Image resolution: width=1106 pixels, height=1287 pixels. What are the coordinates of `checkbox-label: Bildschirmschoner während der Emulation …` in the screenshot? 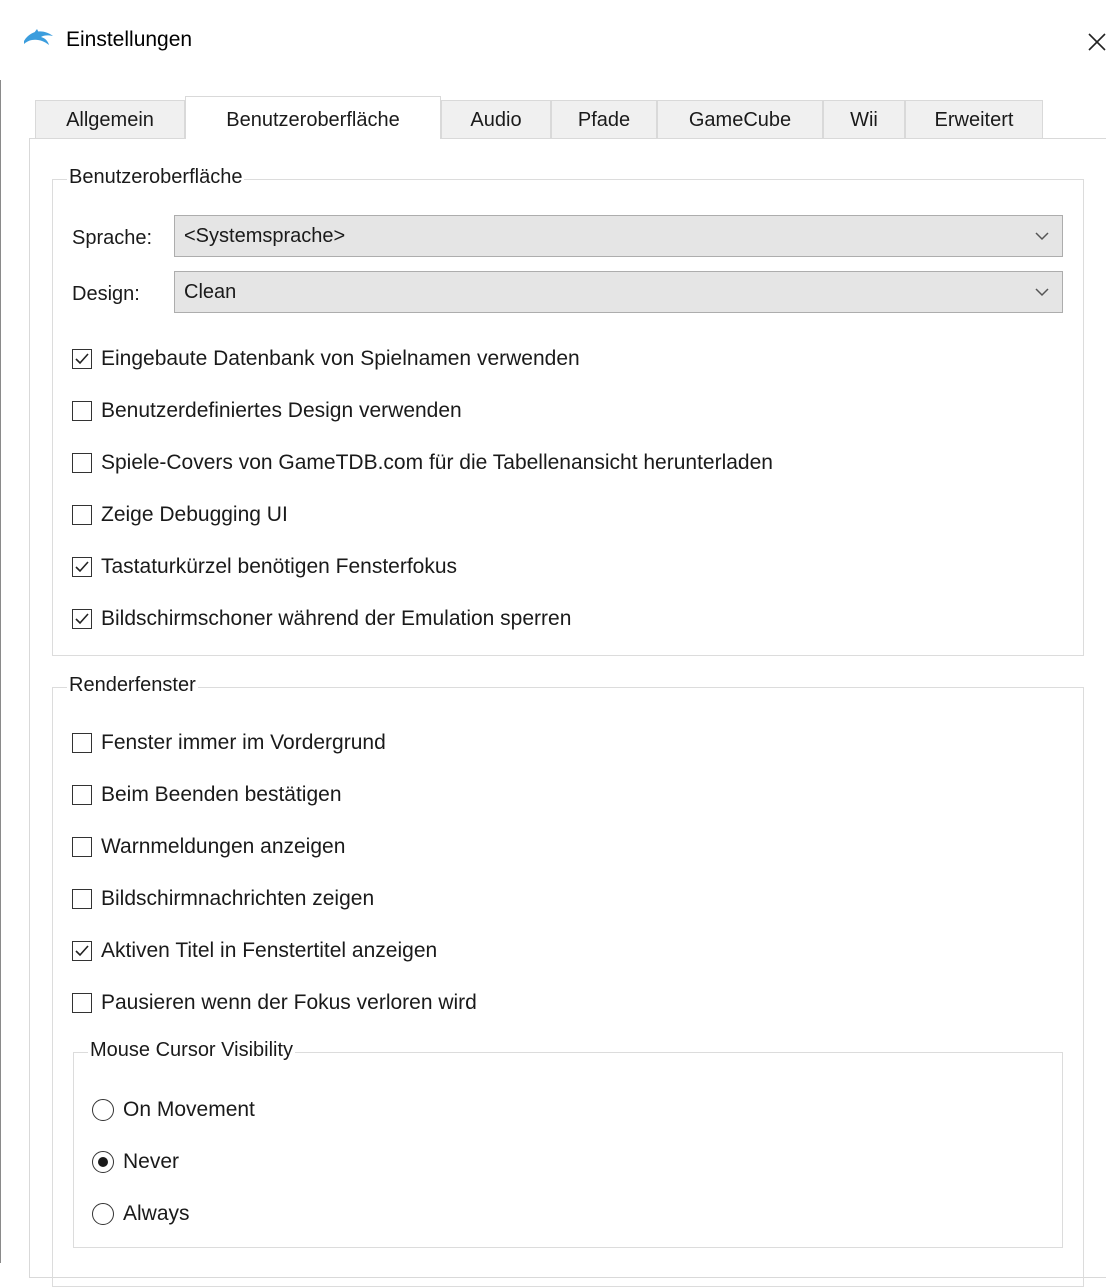 It's located at (336, 618).